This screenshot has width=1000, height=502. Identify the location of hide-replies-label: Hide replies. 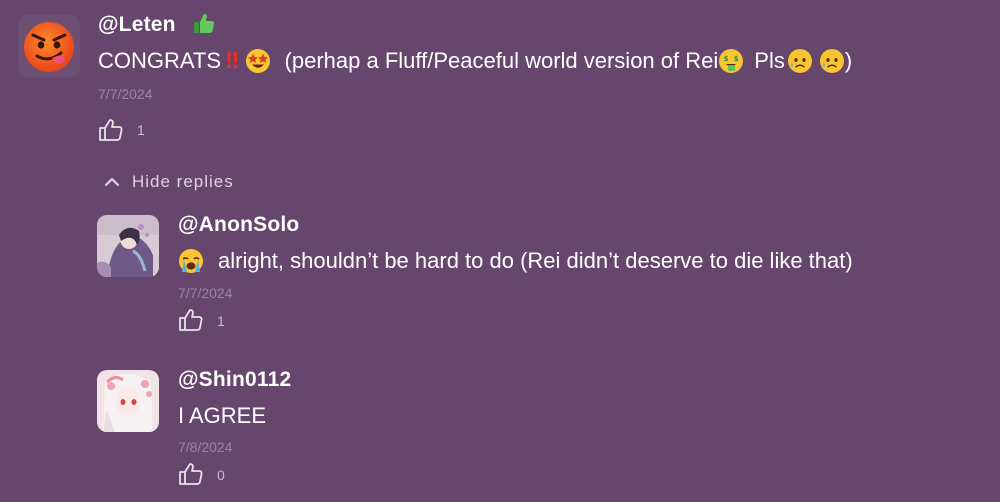
(183, 181).